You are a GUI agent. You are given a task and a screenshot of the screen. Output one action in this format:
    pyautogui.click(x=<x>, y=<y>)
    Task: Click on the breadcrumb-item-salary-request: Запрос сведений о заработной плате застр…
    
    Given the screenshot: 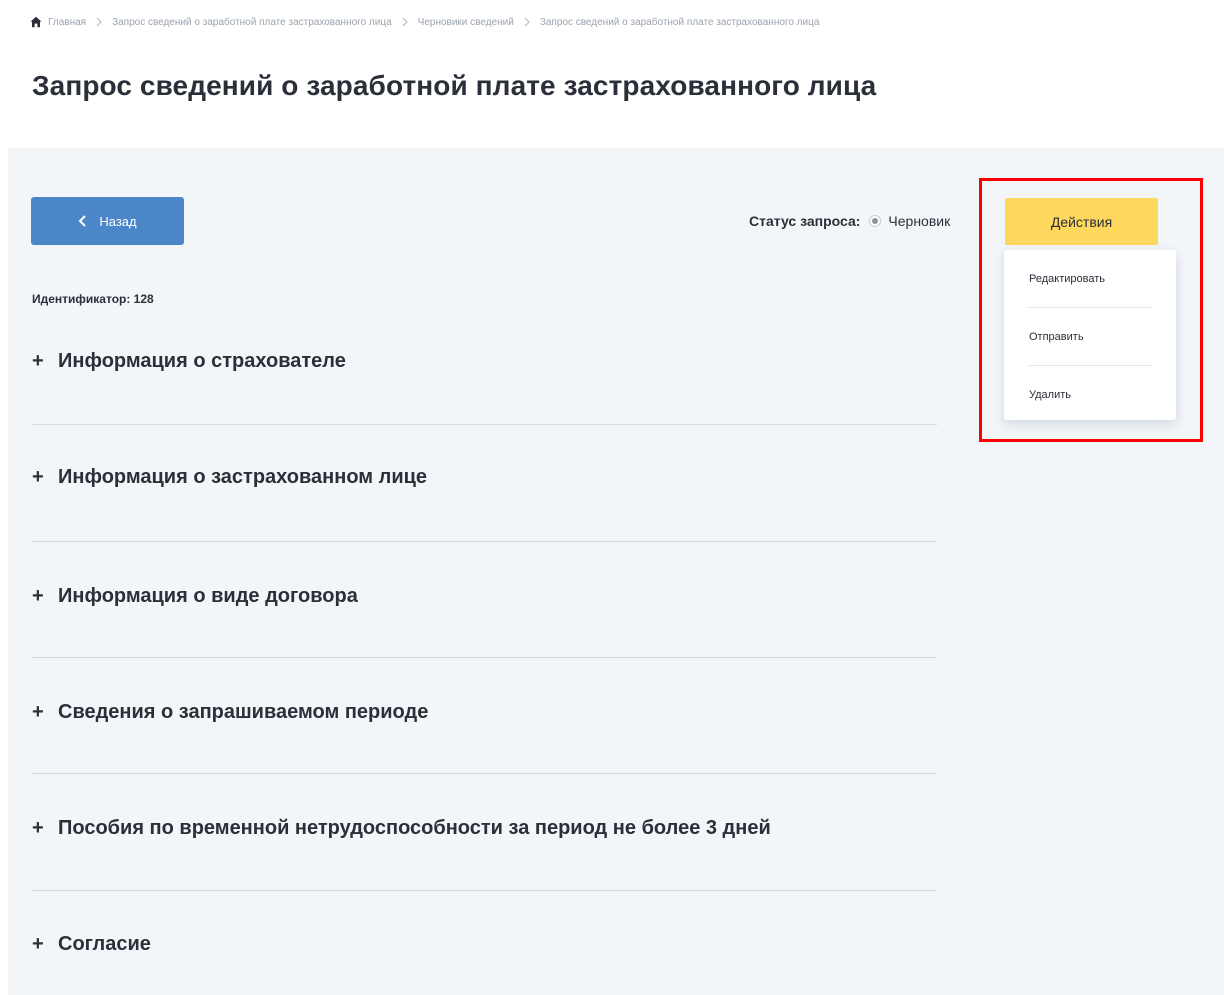 What is the action you would take?
    pyautogui.click(x=252, y=22)
    